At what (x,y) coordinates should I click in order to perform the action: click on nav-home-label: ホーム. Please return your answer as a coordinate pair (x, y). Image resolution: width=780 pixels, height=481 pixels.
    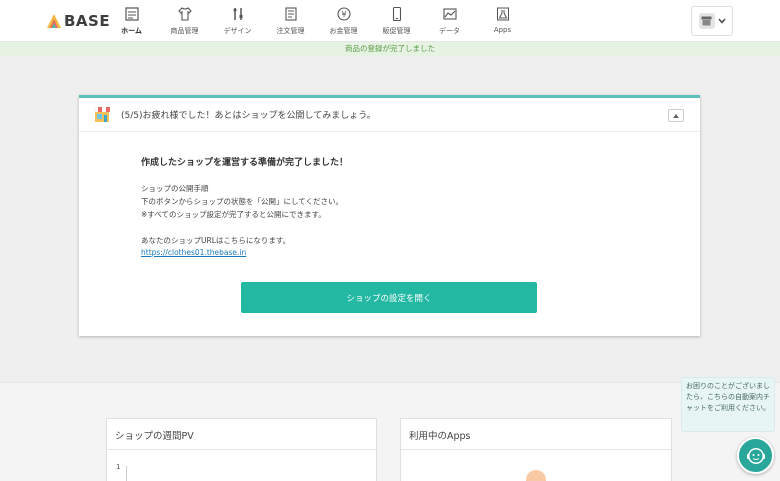
    Looking at the image, I should click on (131, 31).